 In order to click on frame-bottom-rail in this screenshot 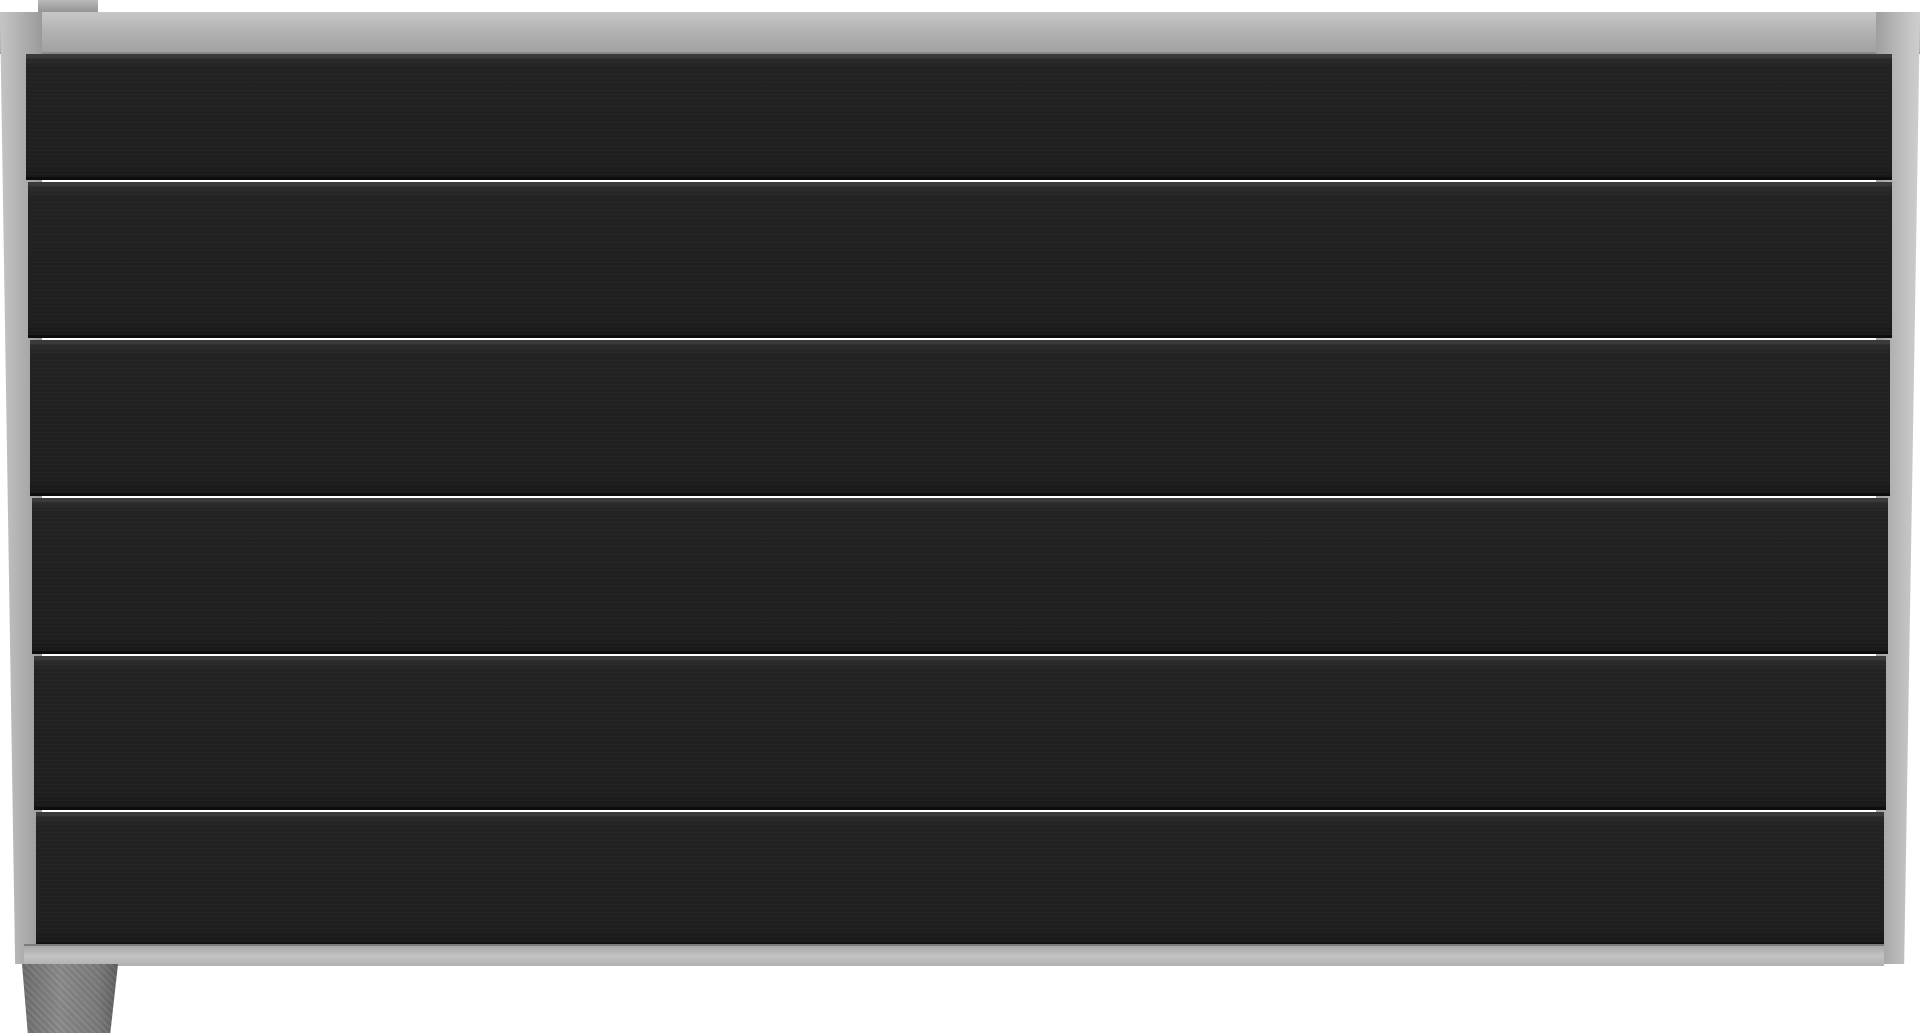, I will do `click(954, 955)`.